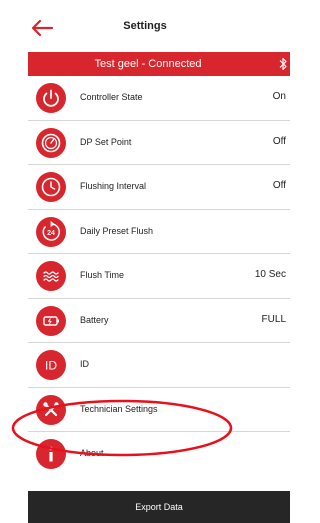 The image size is (320, 523). Describe the element at coordinates (51, 320) in the screenshot. I see `battery-icon` at that location.